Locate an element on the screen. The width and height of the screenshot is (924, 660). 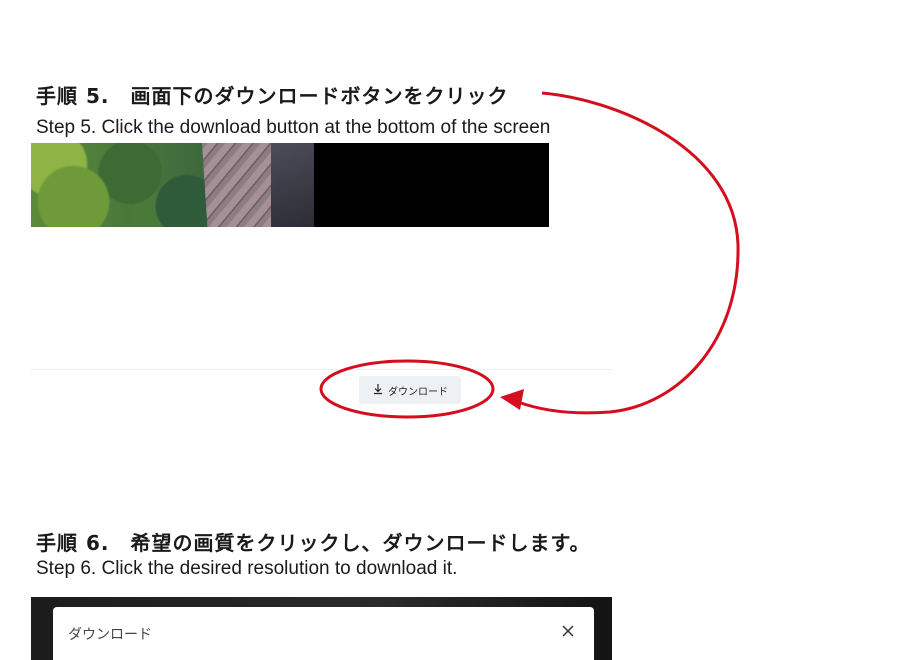
download-button: ダウンロード is located at coordinates (410, 390).